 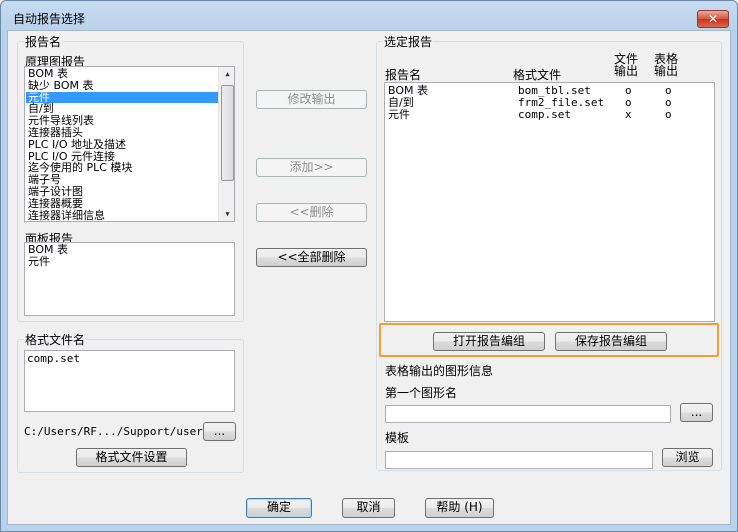 What do you see at coordinates (687, 457) in the screenshot?
I see `template-browse-button: 浏览` at bounding box center [687, 457].